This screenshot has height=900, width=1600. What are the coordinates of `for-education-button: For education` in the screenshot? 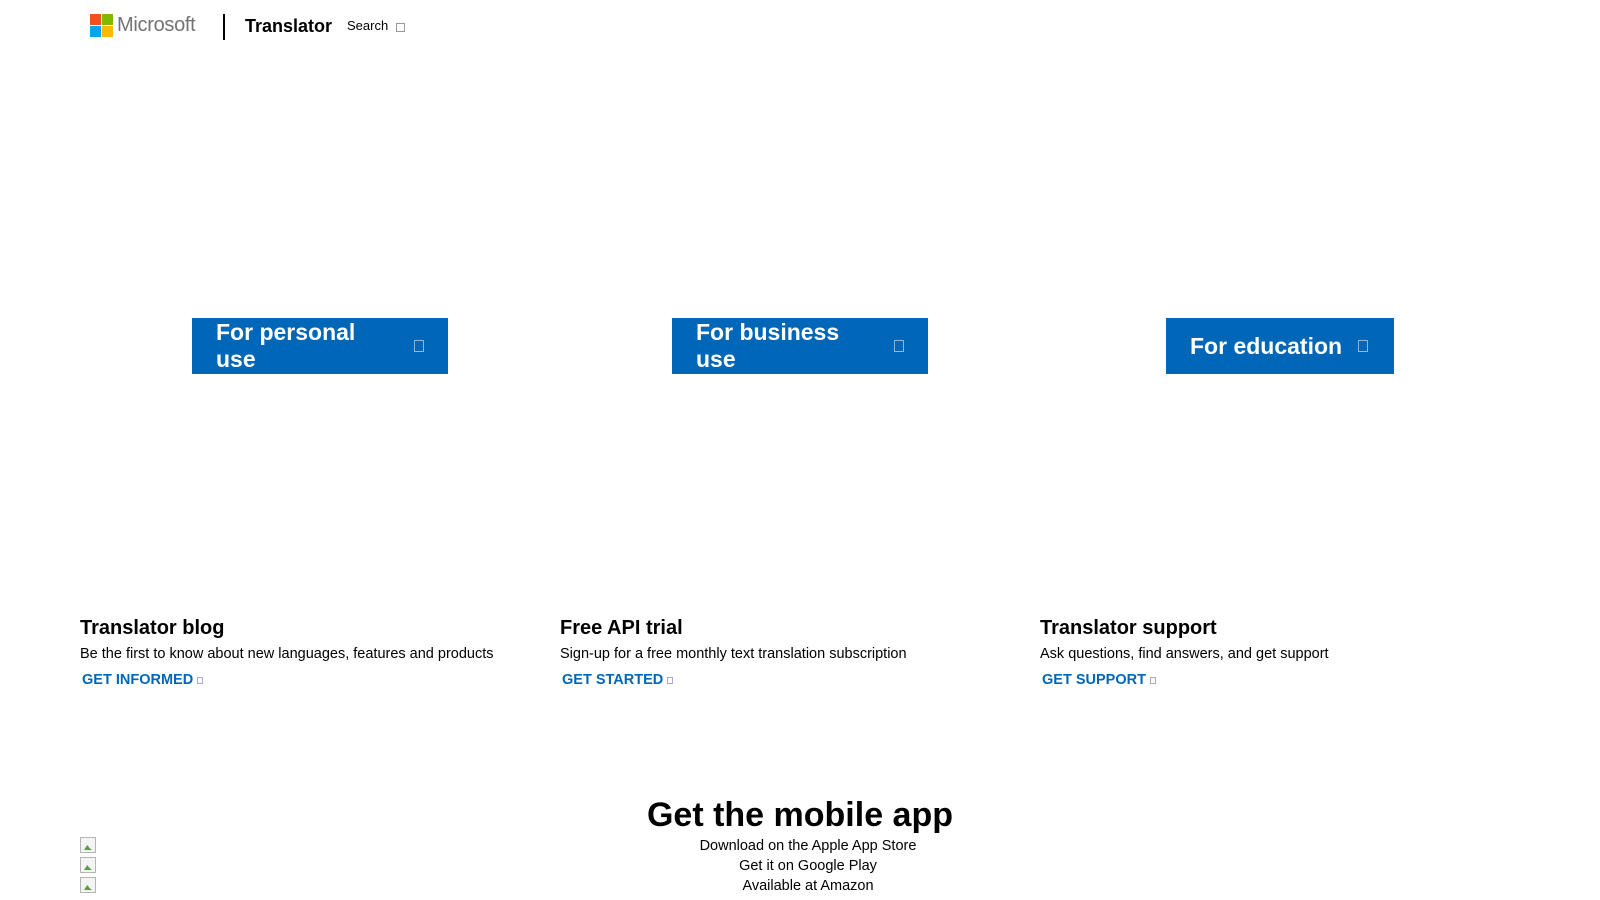 It's located at (1280, 346).